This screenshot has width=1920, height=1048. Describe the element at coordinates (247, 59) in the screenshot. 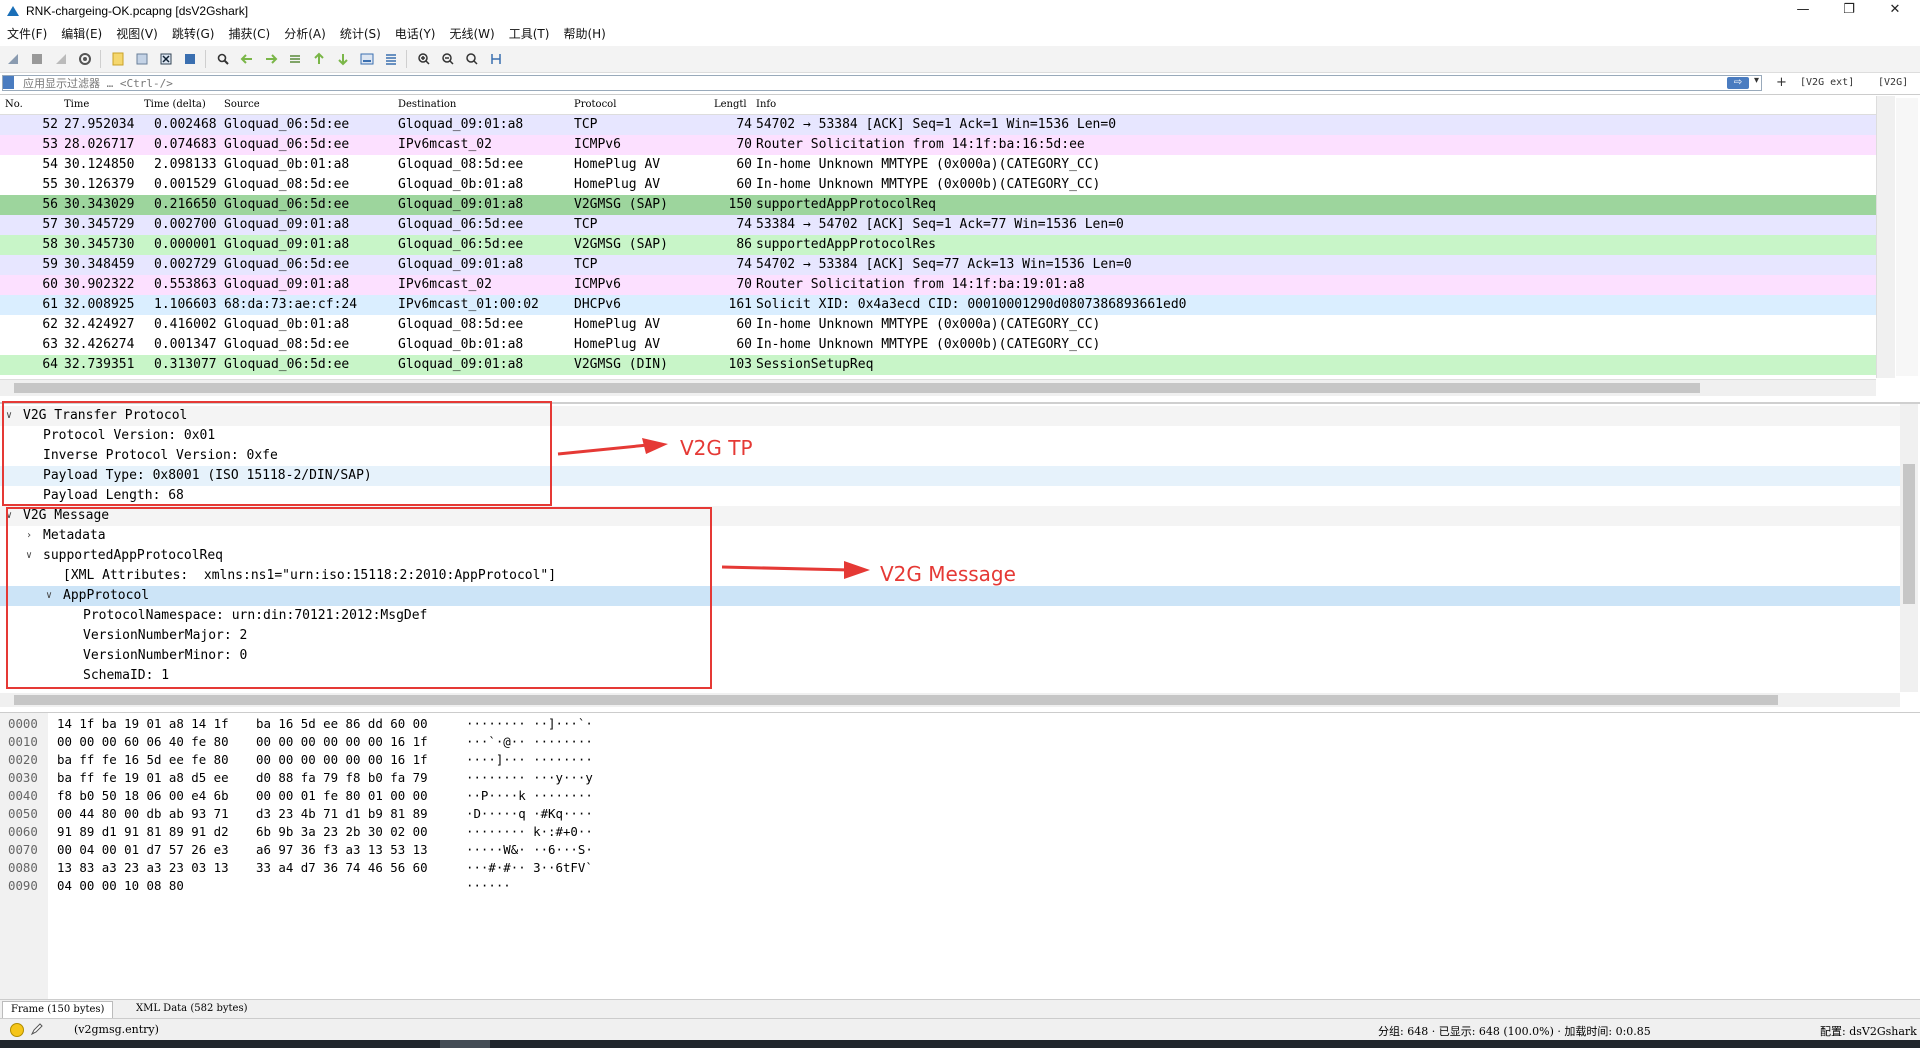

I see `go-back-icon` at that location.